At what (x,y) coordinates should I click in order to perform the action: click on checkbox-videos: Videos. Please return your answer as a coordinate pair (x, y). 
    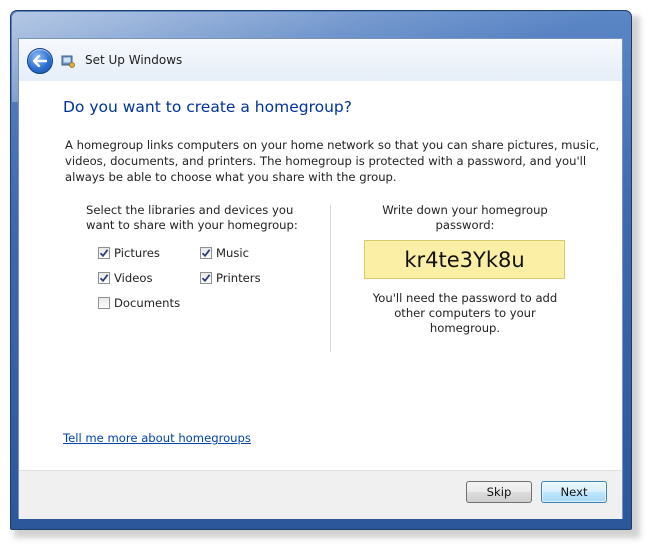
    Looking at the image, I should click on (125, 278).